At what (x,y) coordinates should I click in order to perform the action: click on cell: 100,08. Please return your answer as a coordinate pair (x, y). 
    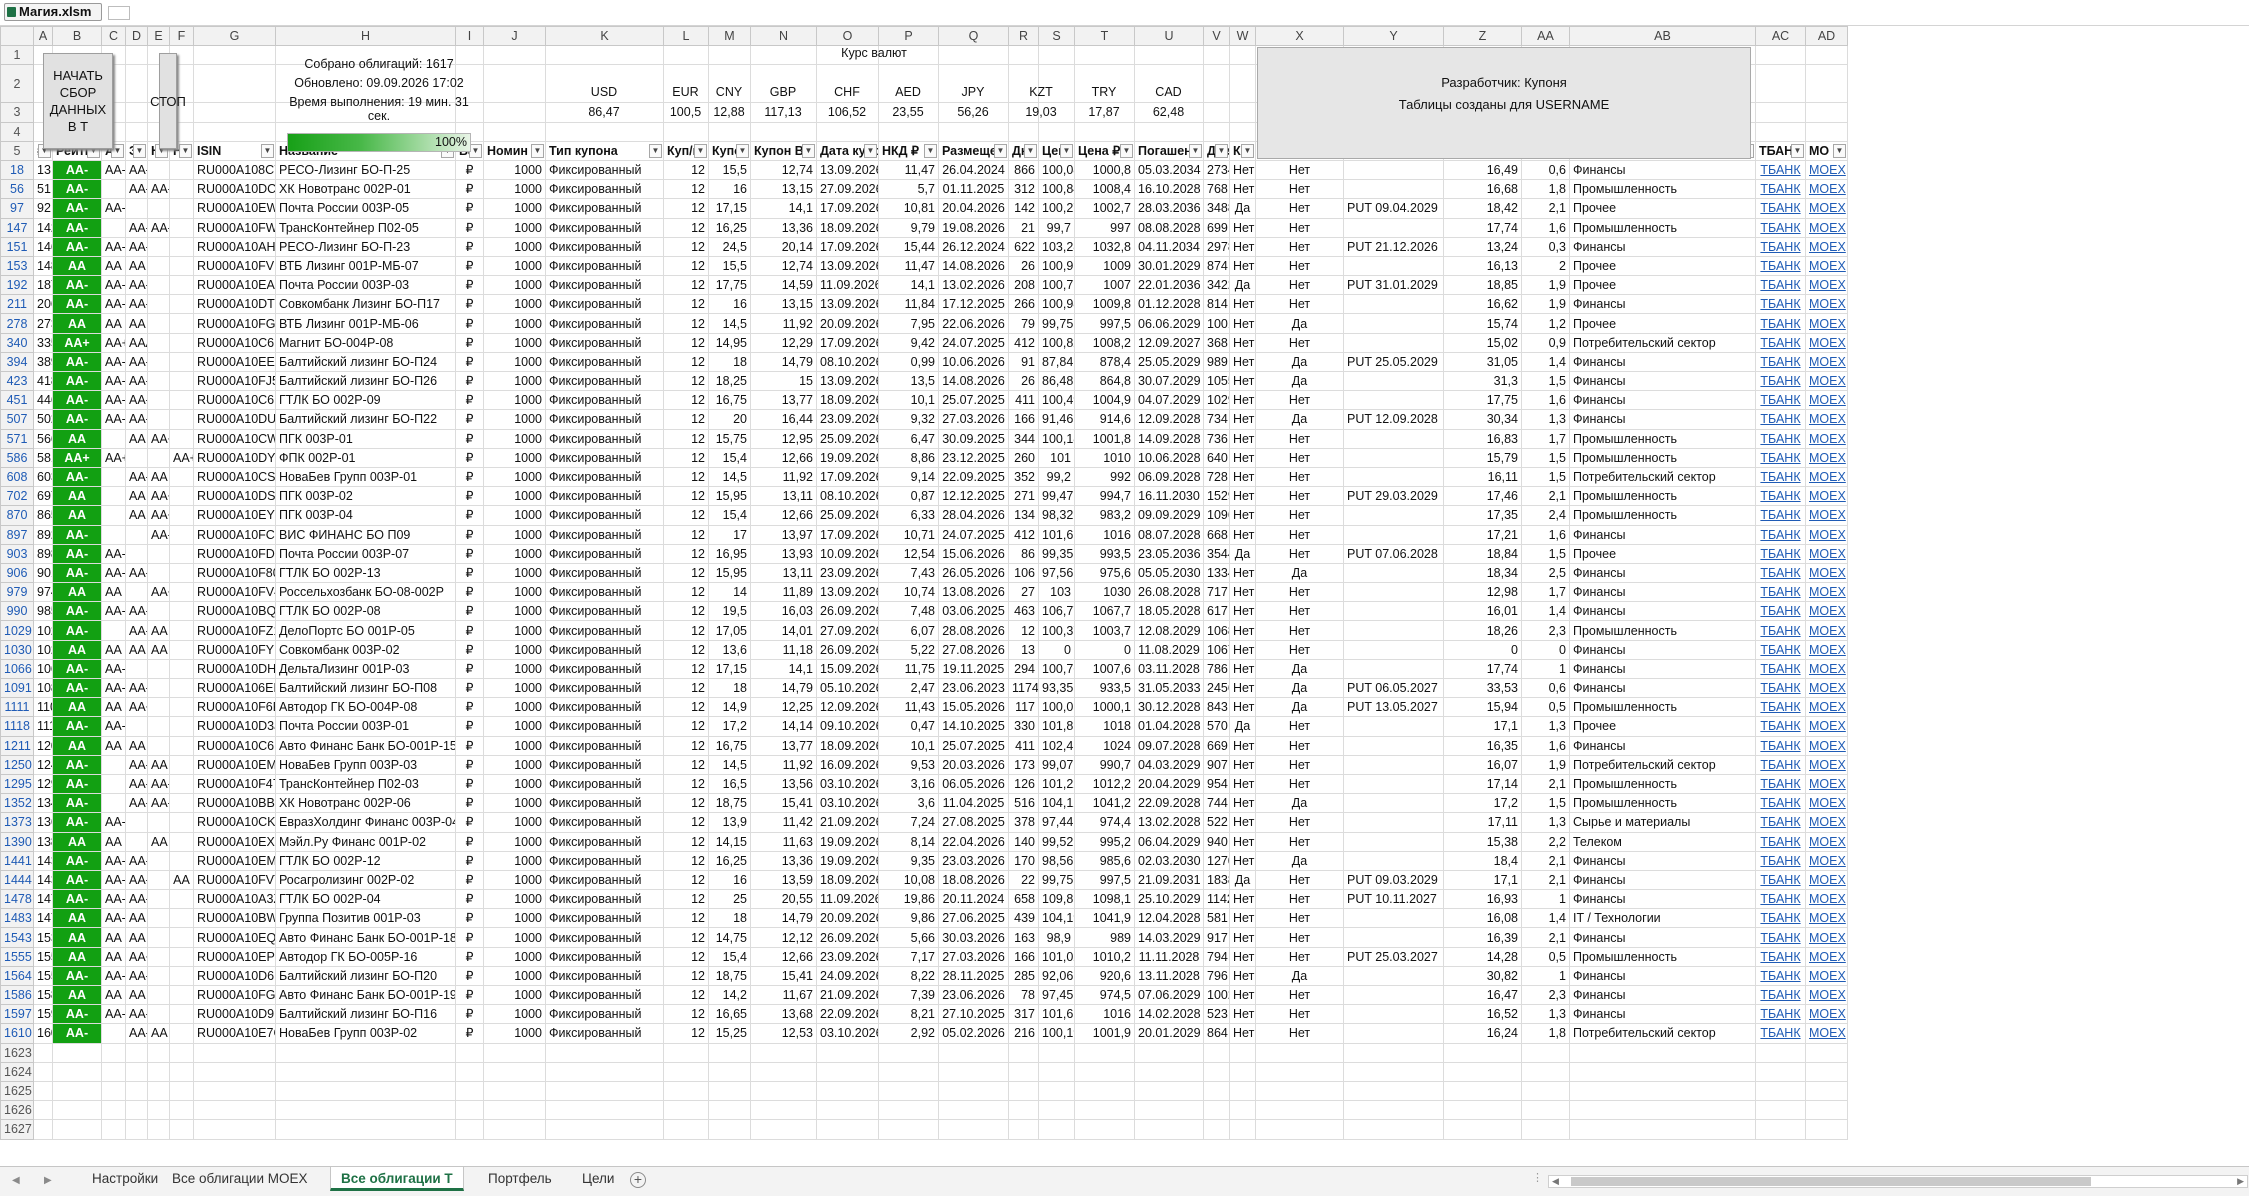
    Looking at the image, I should click on (1056, 170).